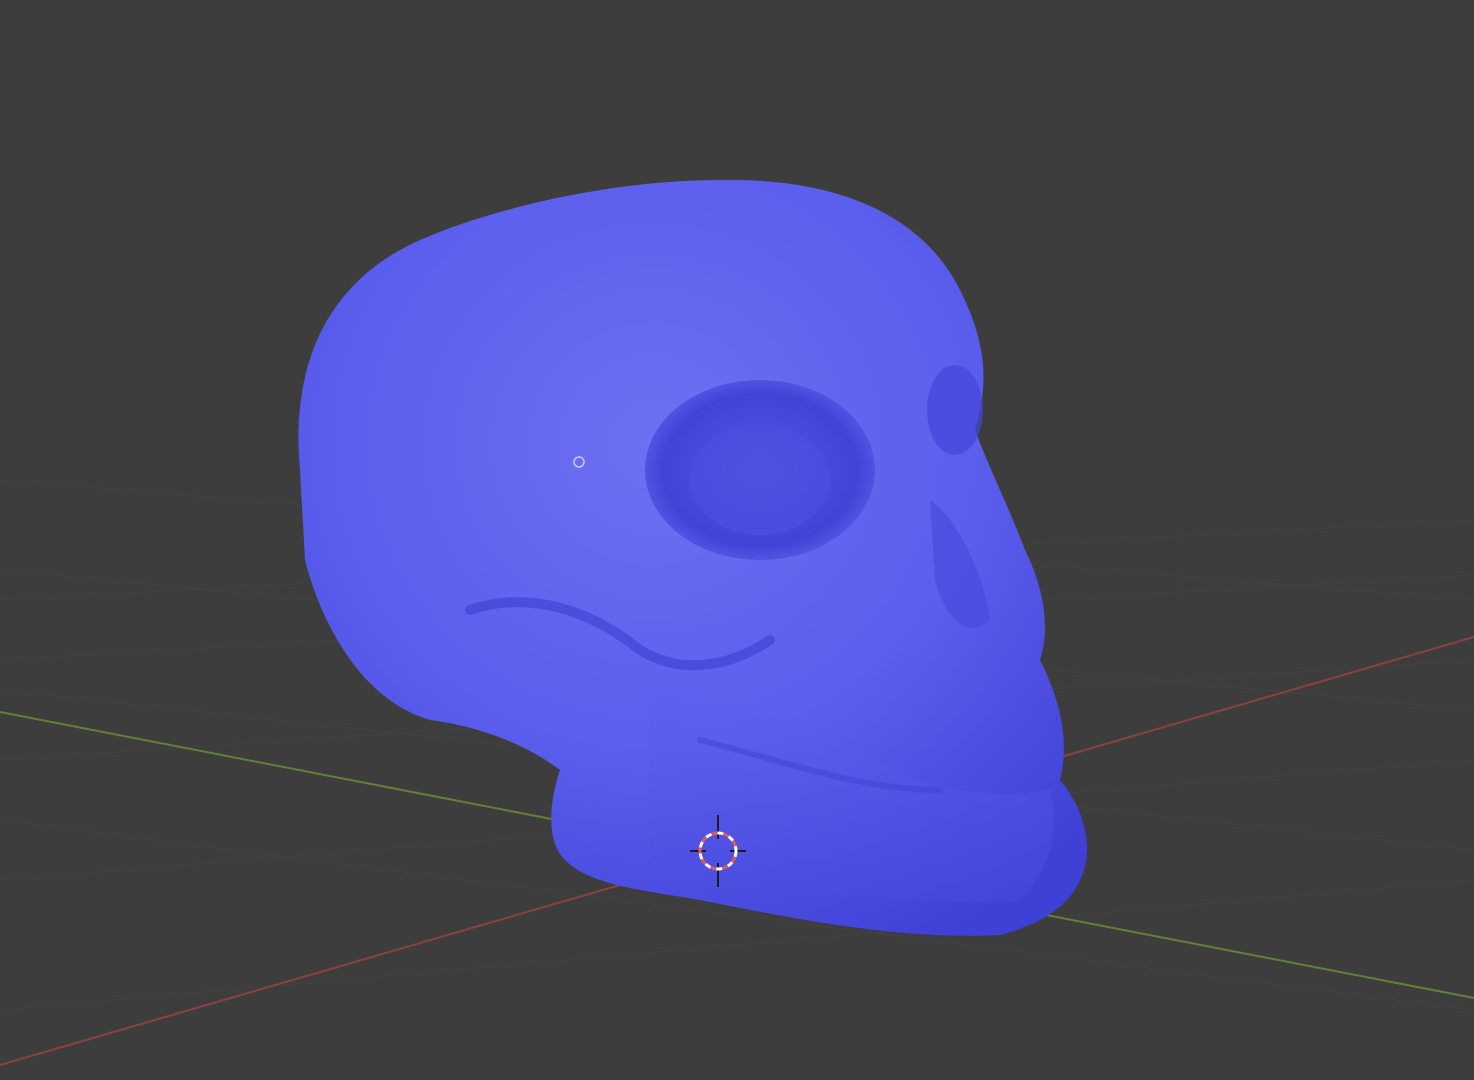  What do you see at coordinates (760, 480) in the screenshot?
I see `eye-socket-inner` at bounding box center [760, 480].